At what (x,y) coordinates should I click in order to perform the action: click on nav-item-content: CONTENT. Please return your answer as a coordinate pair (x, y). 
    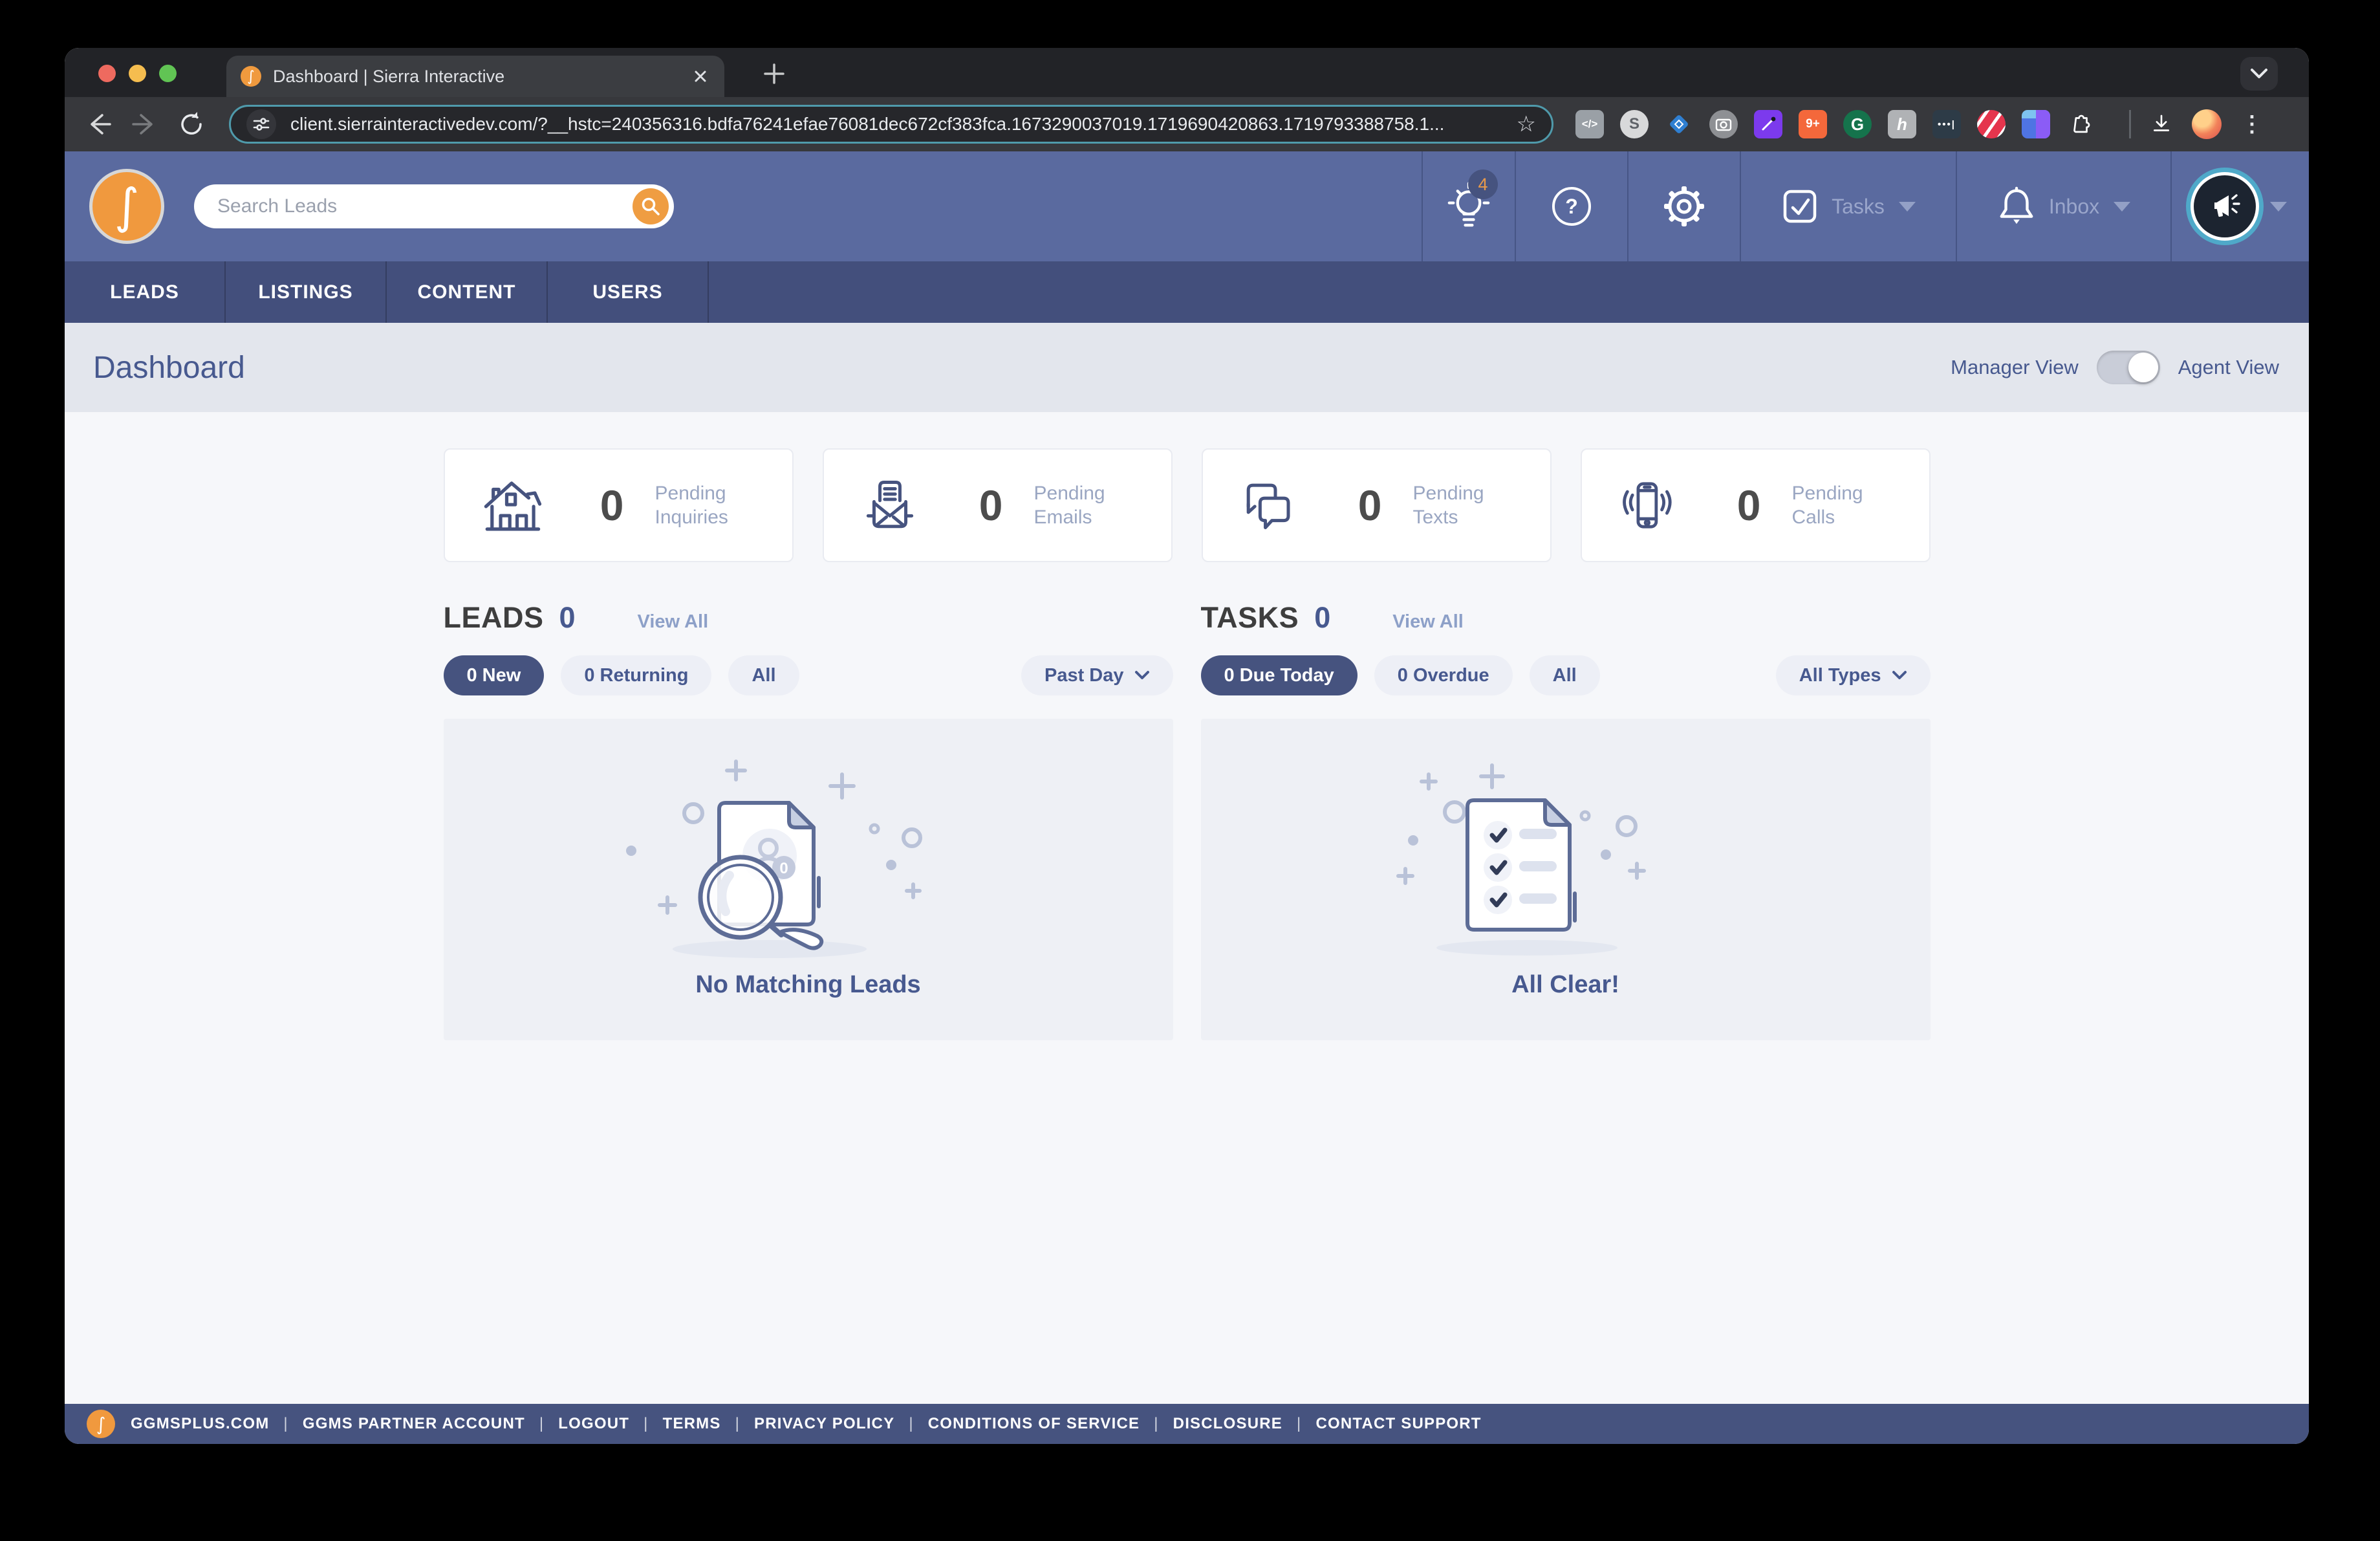
    Looking at the image, I should click on (467, 292).